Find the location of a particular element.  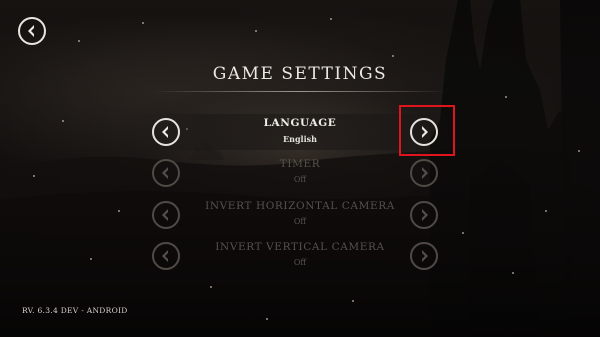

invert-horizontal-prev-button is located at coordinates (166, 215).